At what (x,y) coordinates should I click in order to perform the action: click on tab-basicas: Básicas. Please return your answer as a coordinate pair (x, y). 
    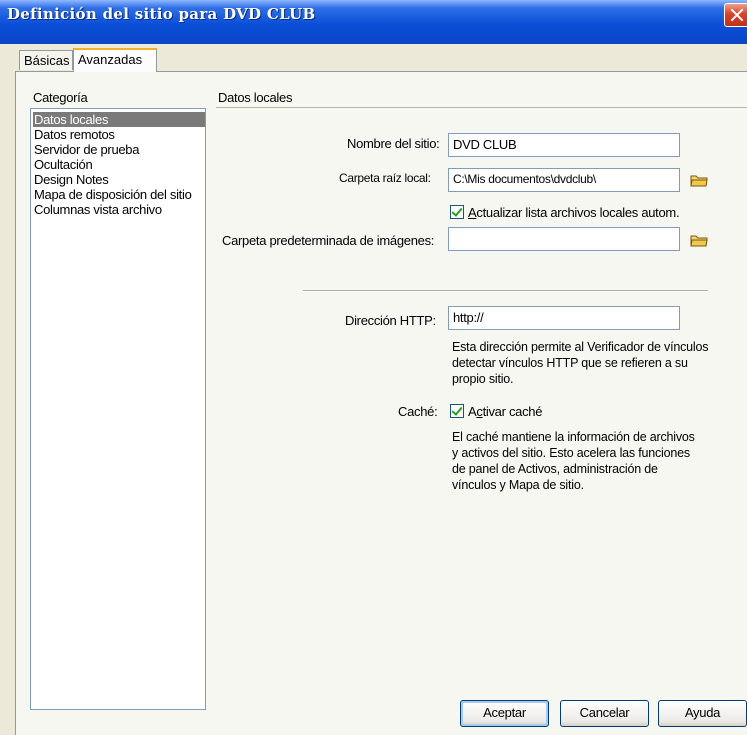
    Looking at the image, I should click on (46, 60).